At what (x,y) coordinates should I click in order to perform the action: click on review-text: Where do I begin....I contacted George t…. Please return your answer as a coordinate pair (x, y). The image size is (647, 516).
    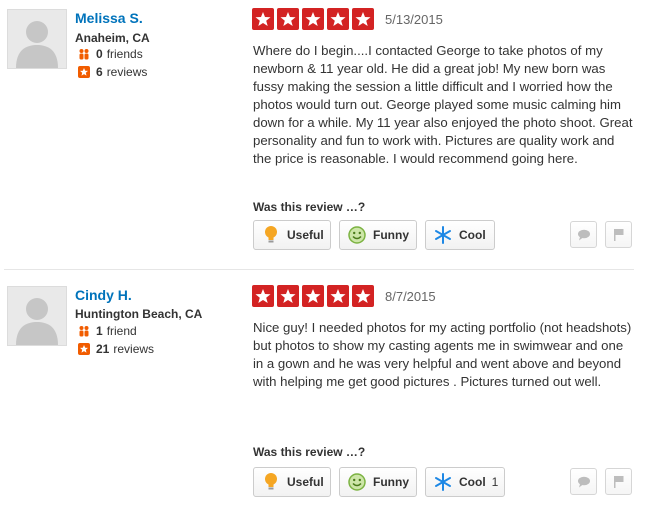
    Looking at the image, I should click on (443, 104).